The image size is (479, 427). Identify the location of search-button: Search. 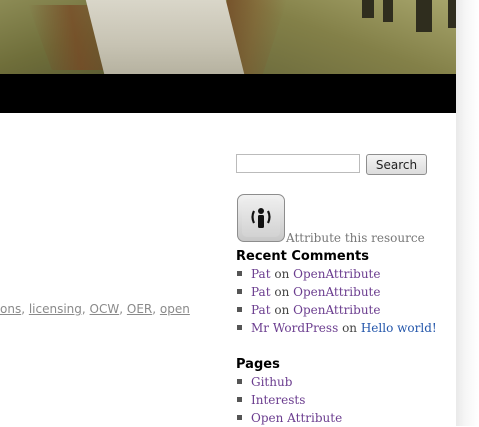
(396, 164).